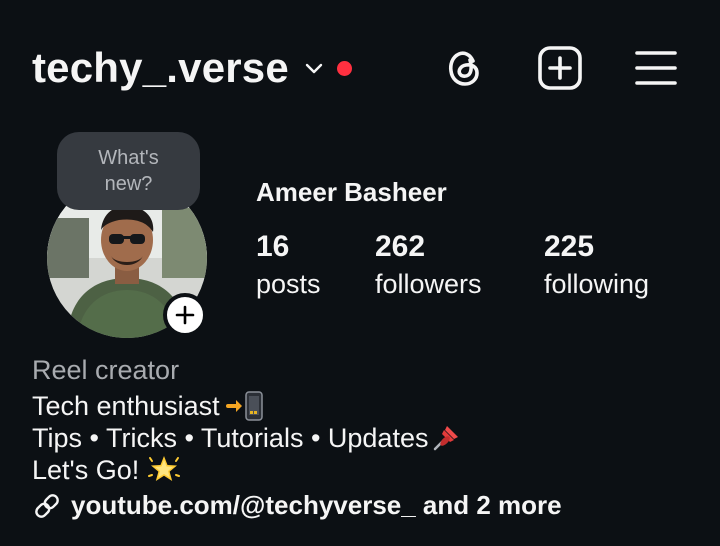  Describe the element at coordinates (428, 266) in the screenshot. I see `followers-stat: 262 followers` at that location.